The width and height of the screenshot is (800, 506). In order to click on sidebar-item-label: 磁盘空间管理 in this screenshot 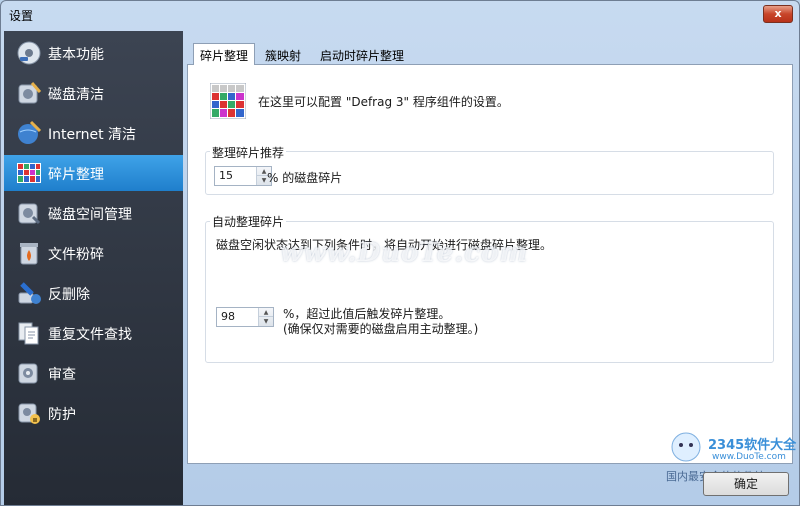, I will do `click(90, 215)`.